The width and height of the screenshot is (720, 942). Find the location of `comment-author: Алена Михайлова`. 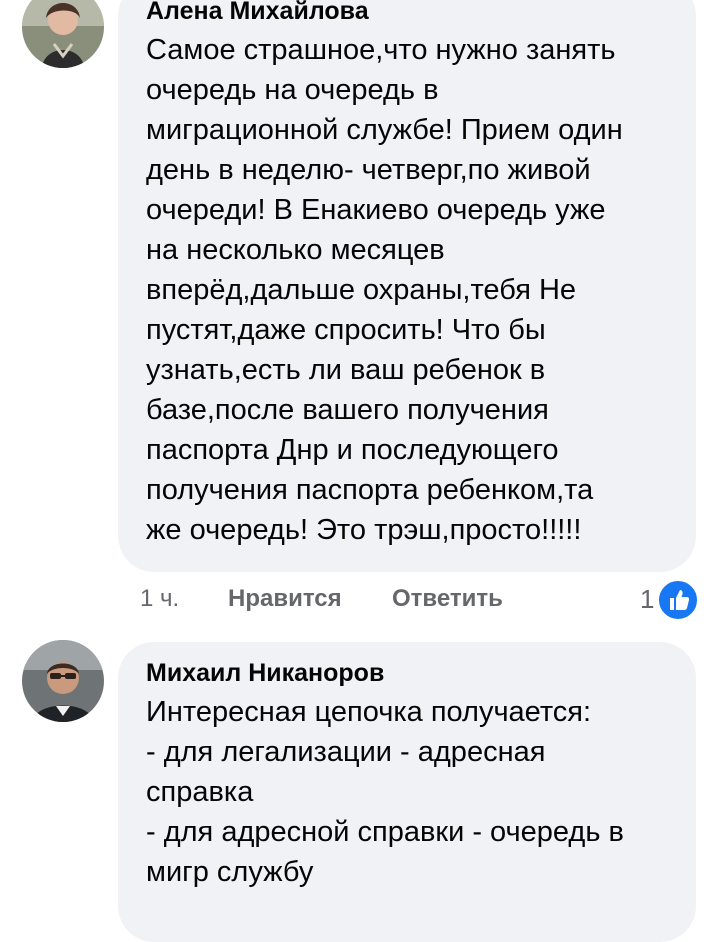

comment-author: Алена Михайлова is located at coordinates (421, 13).